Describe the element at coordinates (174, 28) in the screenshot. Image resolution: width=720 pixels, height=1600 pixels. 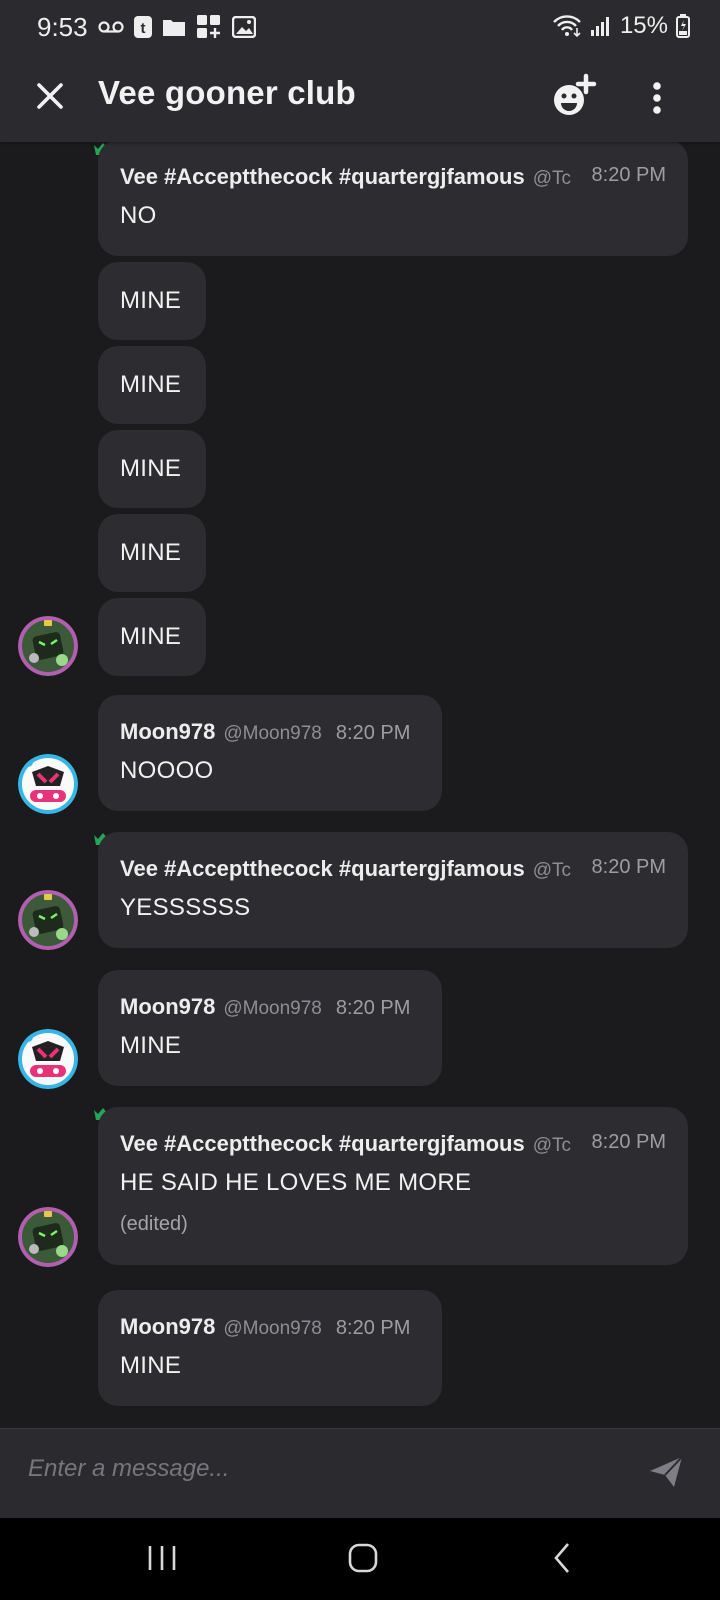
I see `folder-icon` at that location.